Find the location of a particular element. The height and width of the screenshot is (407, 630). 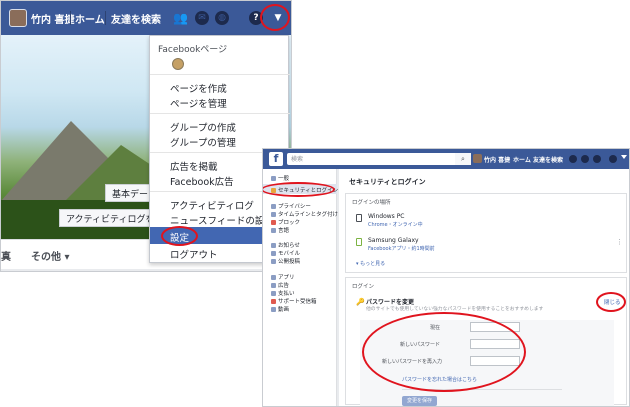

device-name: Windows PC is located at coordinates (386, 216).